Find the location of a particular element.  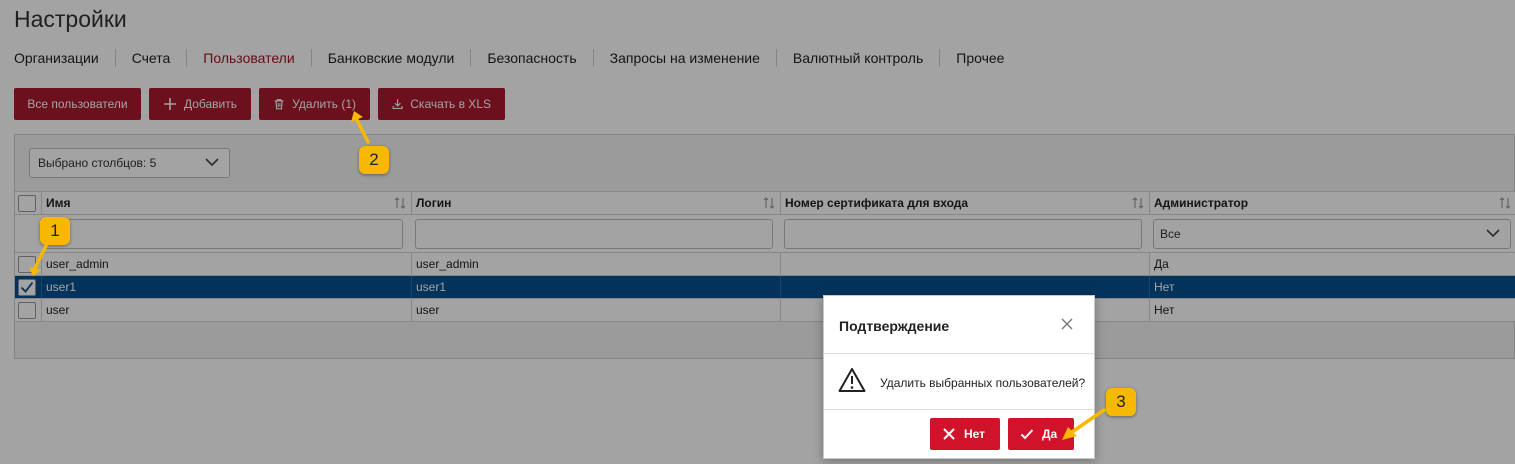

no-button-label: Нет is located at coordinates (975, 434).